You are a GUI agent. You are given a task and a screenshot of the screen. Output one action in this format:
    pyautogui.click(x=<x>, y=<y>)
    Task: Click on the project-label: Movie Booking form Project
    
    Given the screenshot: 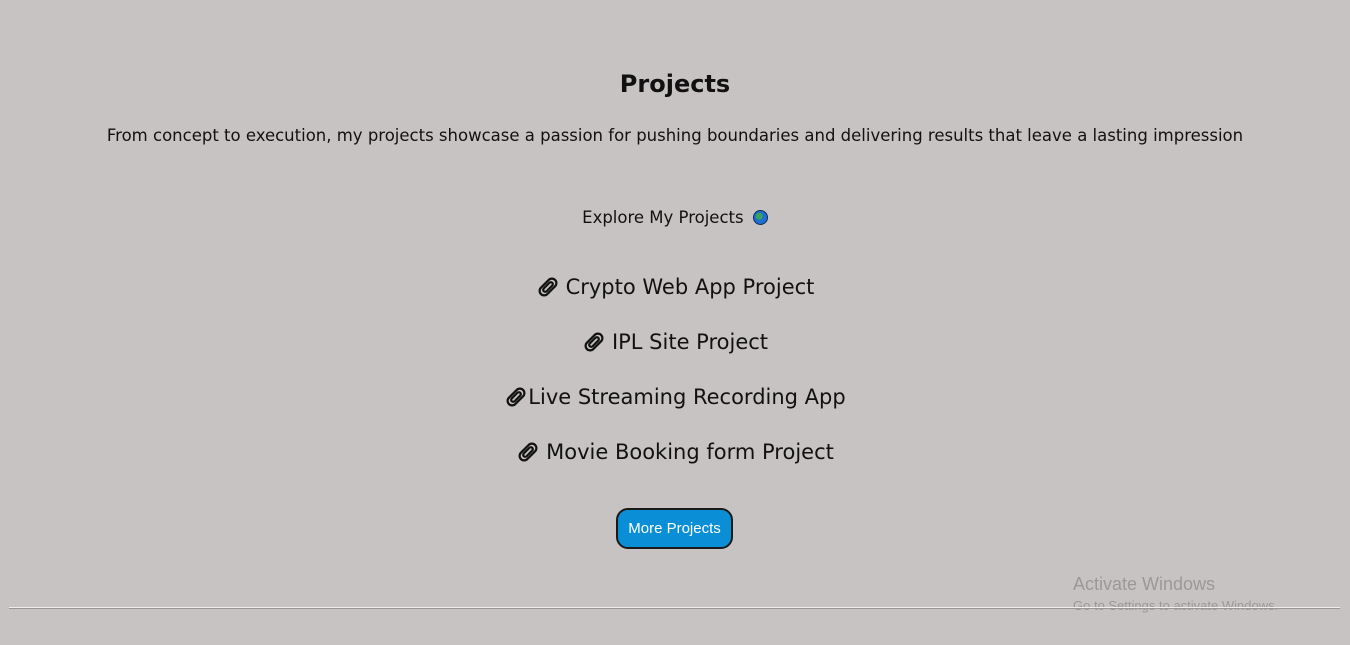 What is the action you would take?
    pyautogui.click(x=690, y=452)
    